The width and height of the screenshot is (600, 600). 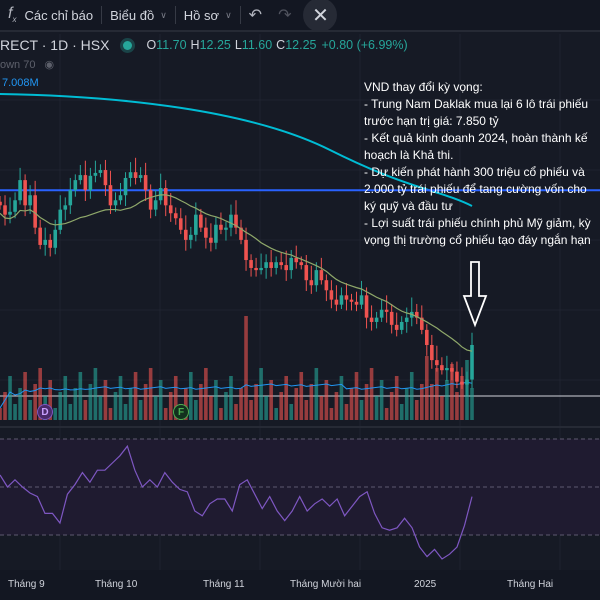 What do you see at coordinates (181, 412) in the screenshot?
I see `financials-event-badge: F` at bounding box center [181, 412].